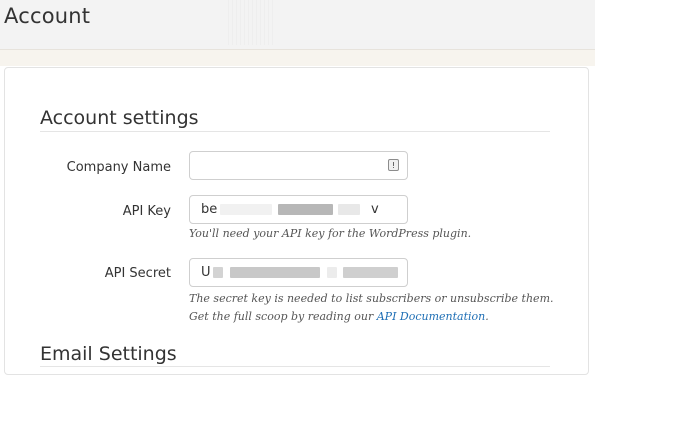  Describe the element at coordinates (119, 118) in the screenshot. I see `account-settings-heading: Account settings` at that location.